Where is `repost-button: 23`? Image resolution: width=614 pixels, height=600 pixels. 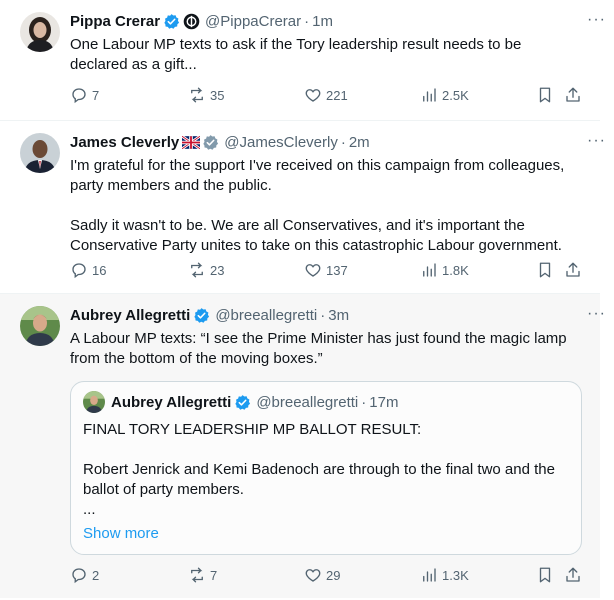 repost-button: 23 is located at coordinates (206, 270).